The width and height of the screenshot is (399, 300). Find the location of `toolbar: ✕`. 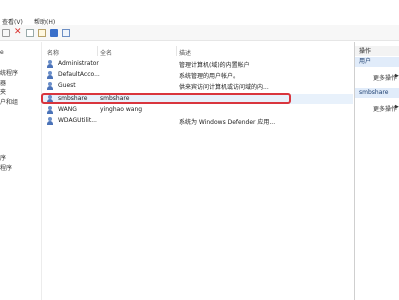

toolbar: ✕ is located at coordinates (199, 33).